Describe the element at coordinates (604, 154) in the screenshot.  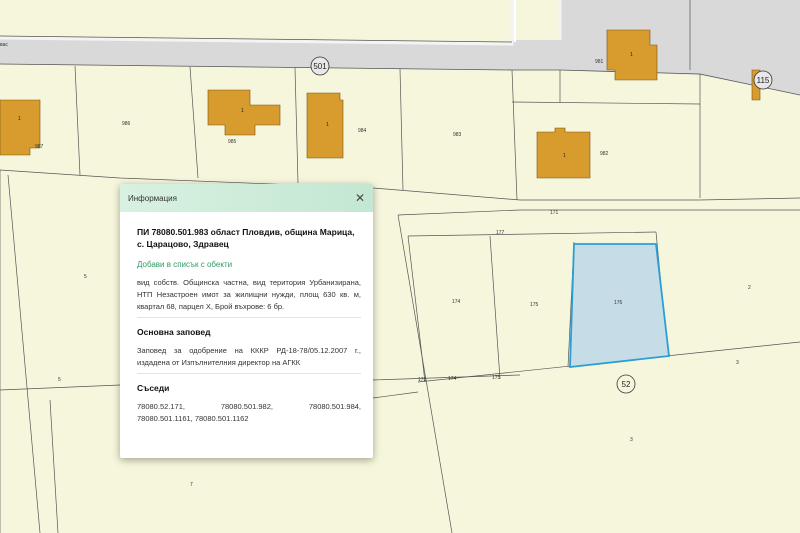
I see `parcel-label: 982` at that location.